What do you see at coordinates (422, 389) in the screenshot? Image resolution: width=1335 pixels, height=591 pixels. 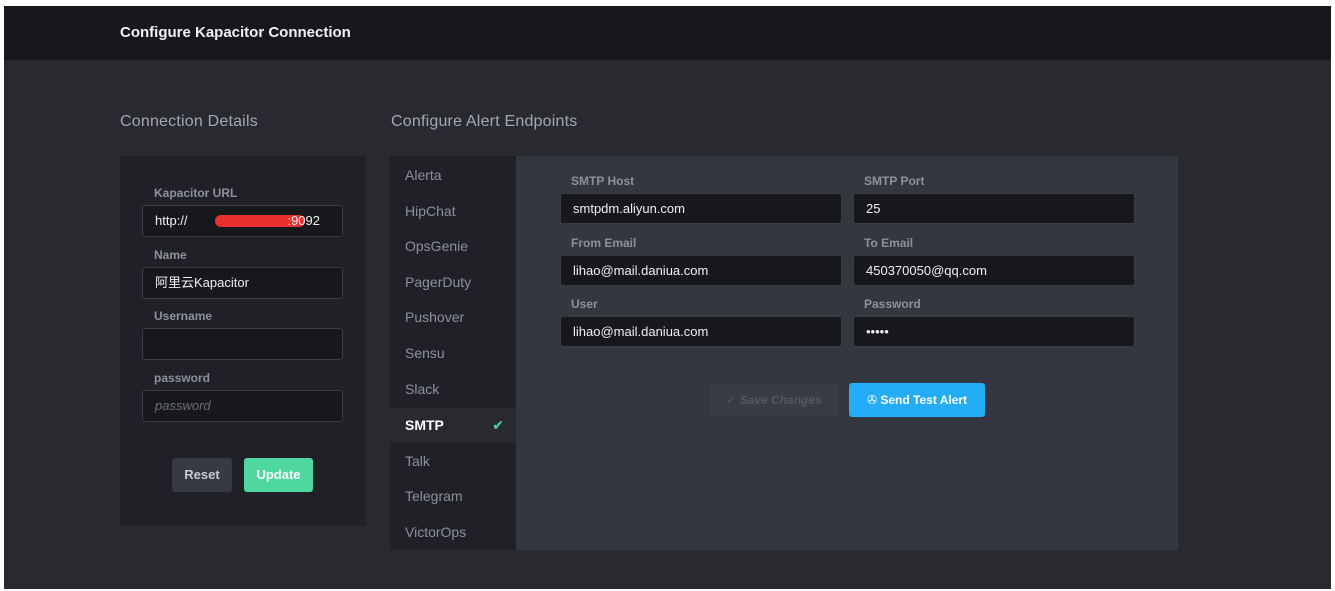 I see `endpoint-label: Slack` at bounding box center [422, 389].